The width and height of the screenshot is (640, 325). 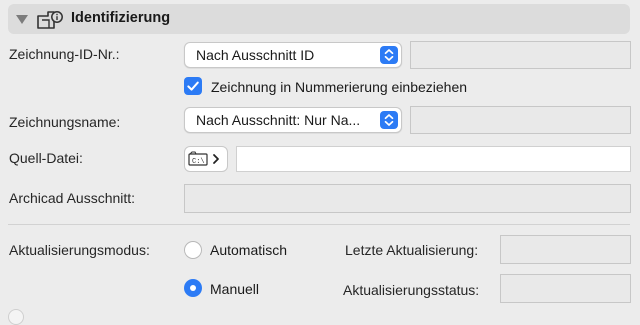 What do you see at coordinates (411, 290) in the screenshot?
I see `update-status-label: Aktualisierungsstatus:` at bounding box center [411, 290].